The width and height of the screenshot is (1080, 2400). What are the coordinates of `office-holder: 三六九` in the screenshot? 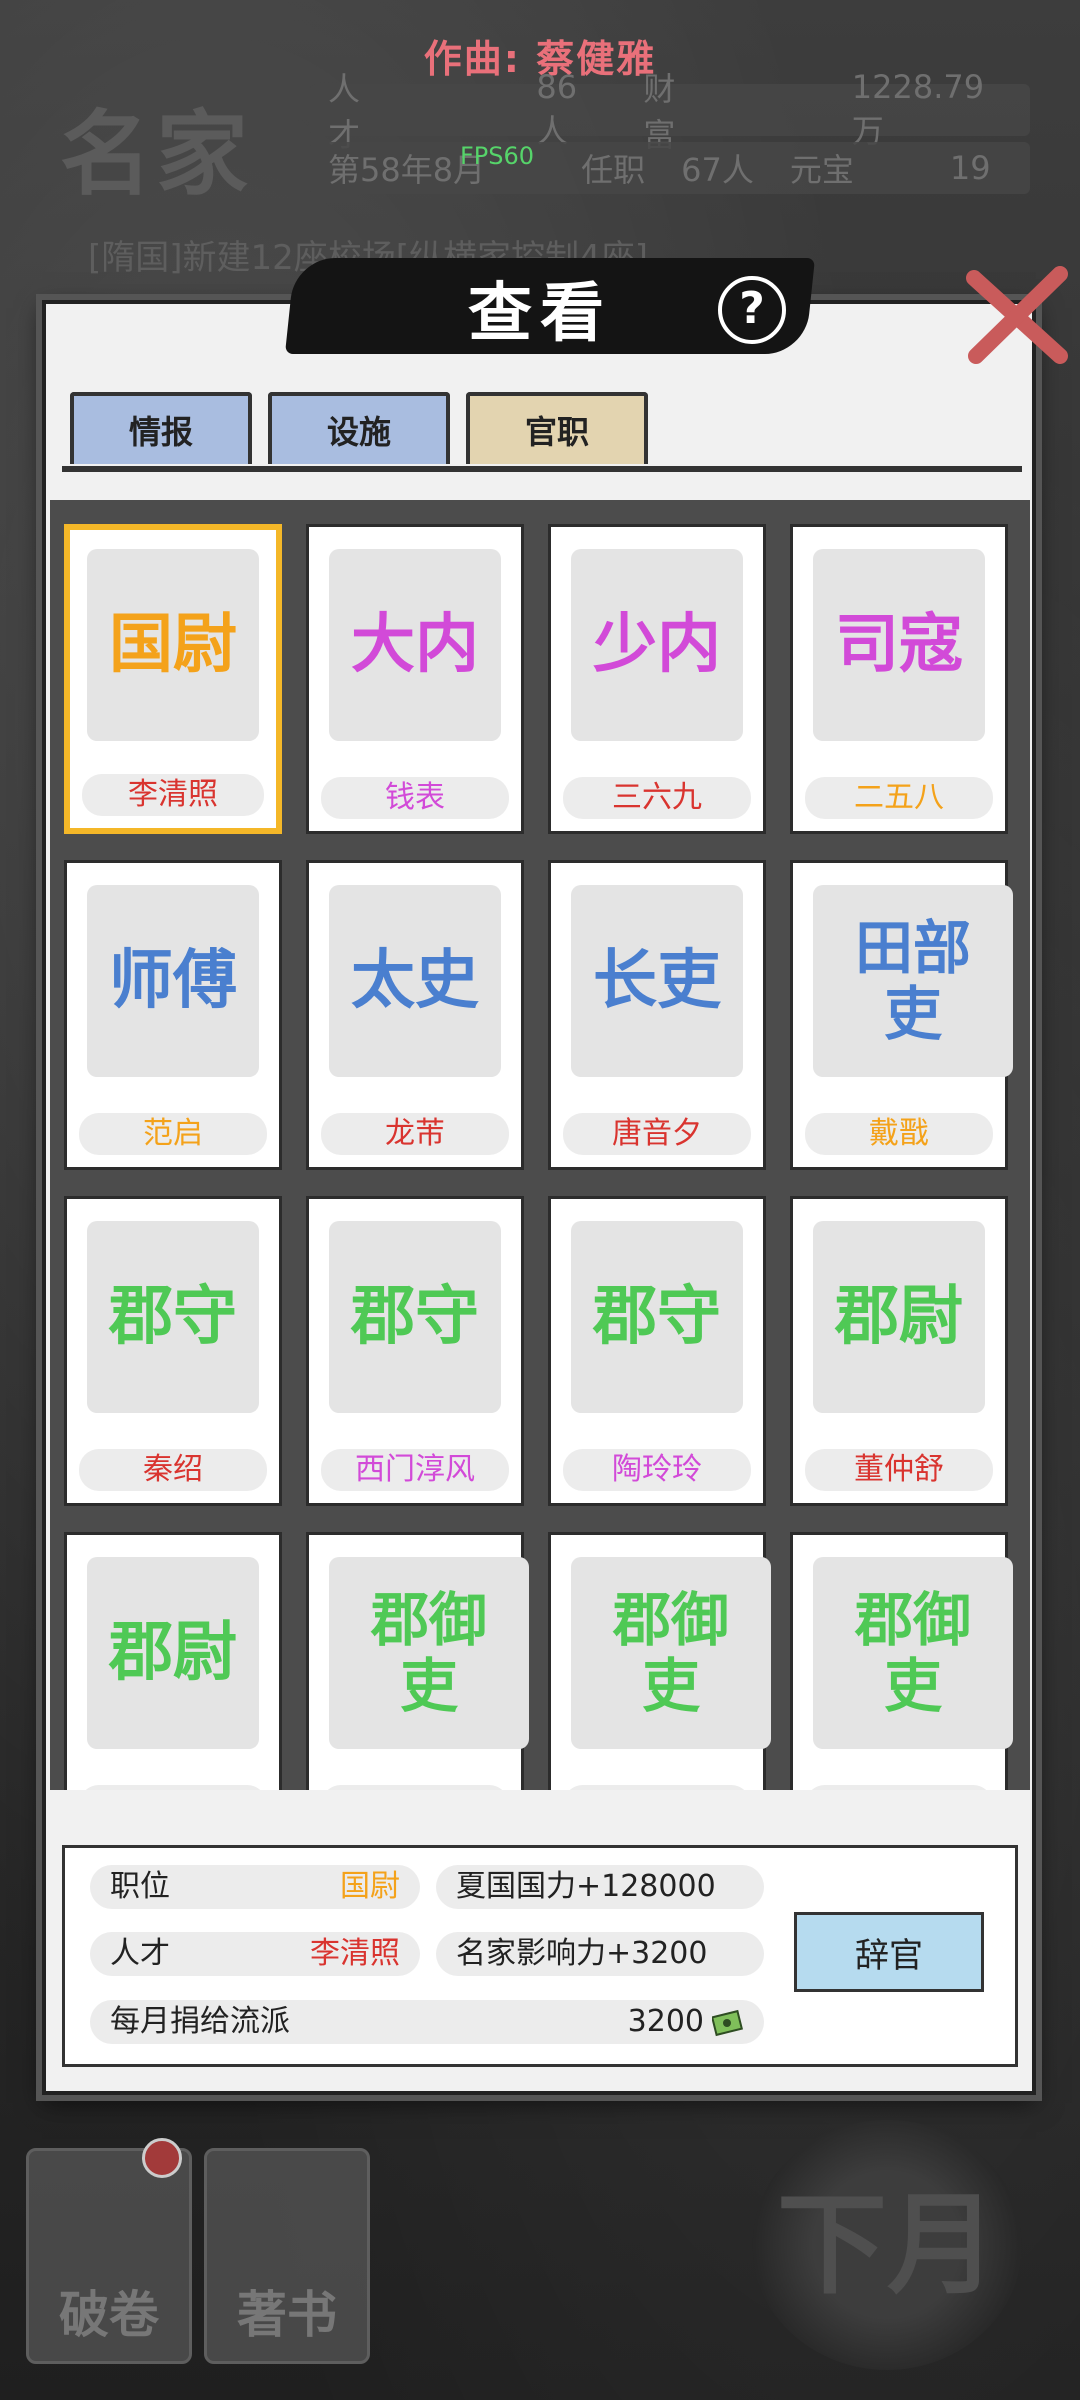 It's located at (657, 798).